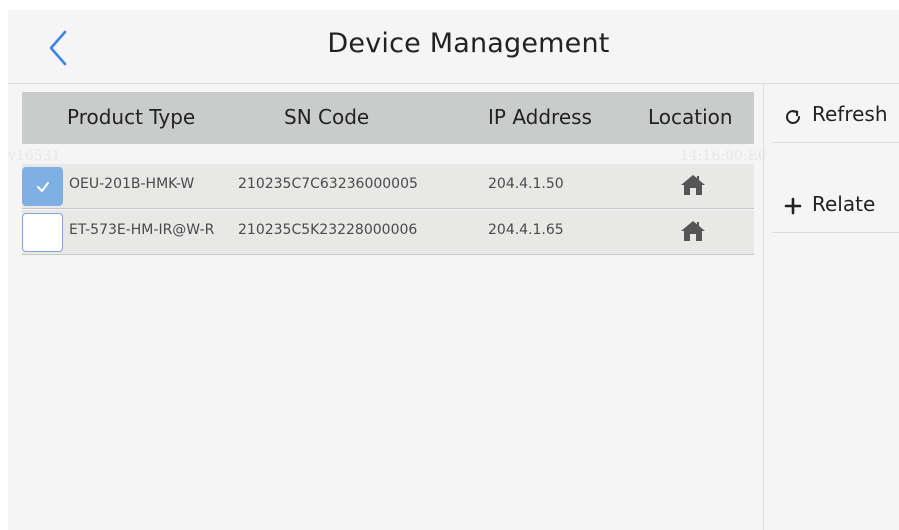 The height and width of the screenshot is (530, 899). Describe the element at coordinates (850, 114) in the screenshot. I see `refresh-label: Refresh` at that location.